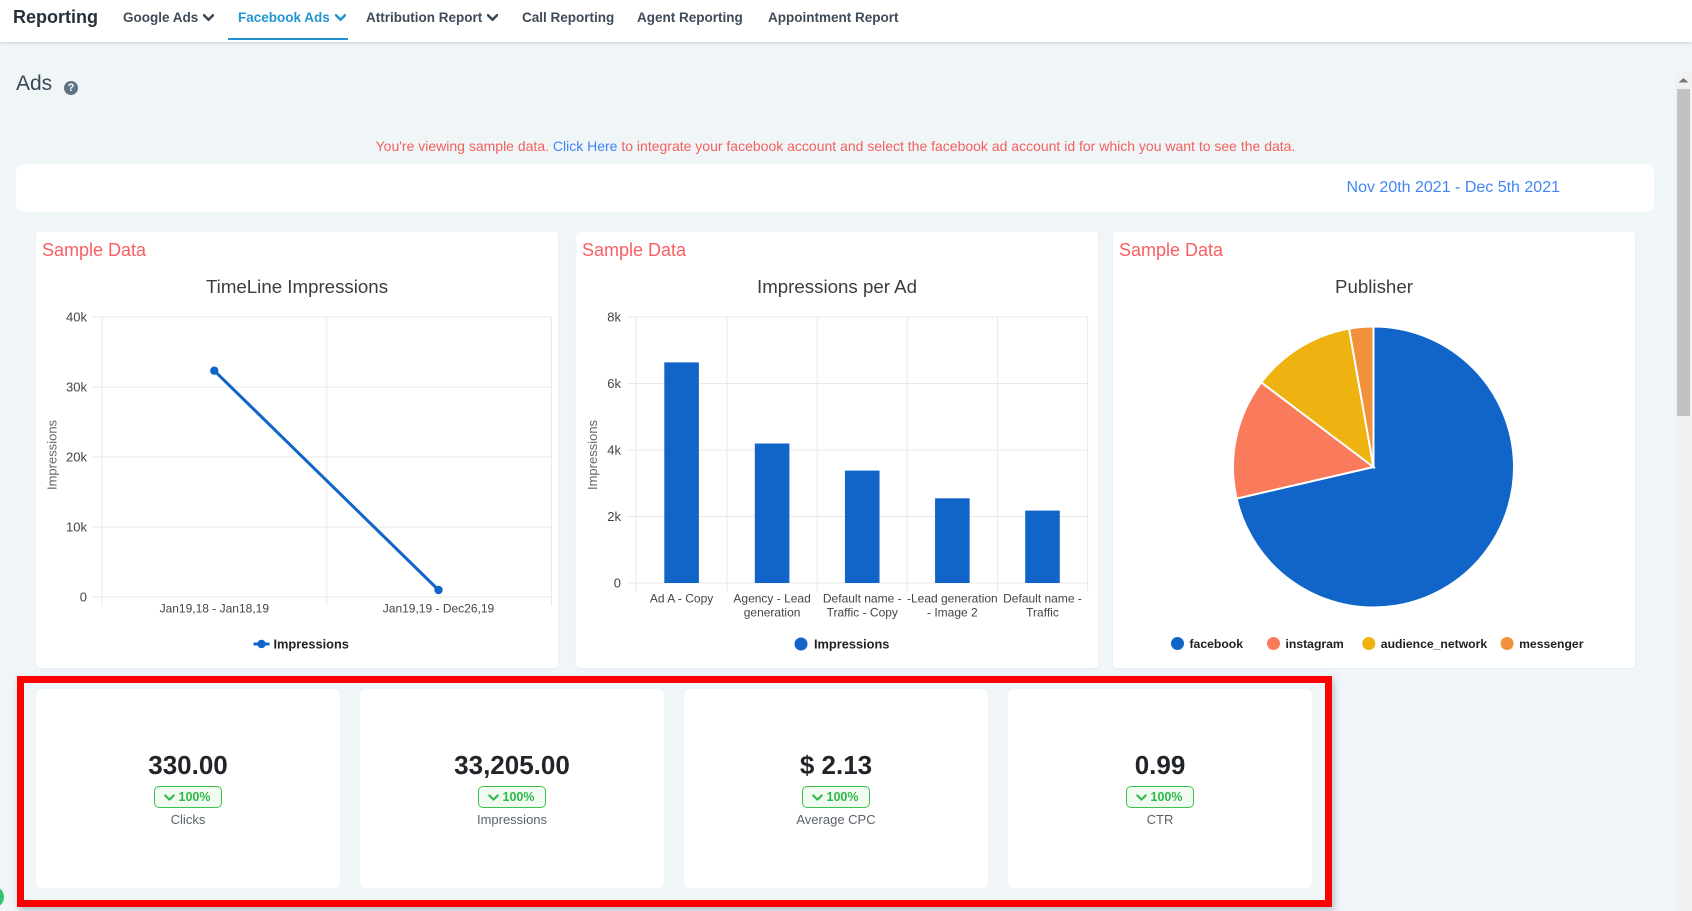 The height and width of the screenshot is (911, 1692). I want to click on svg-text: facebook, so click(1217, 644).